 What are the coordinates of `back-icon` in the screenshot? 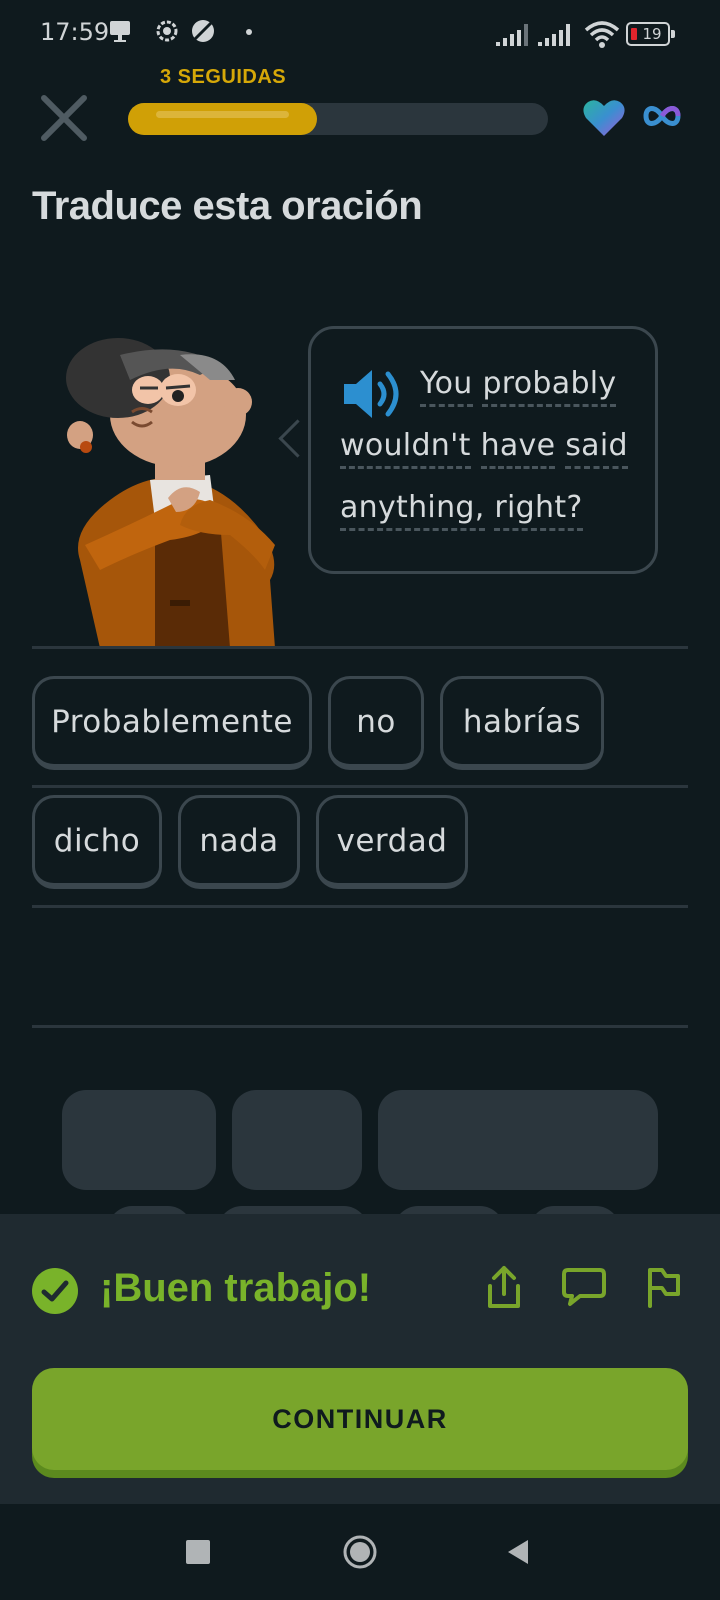 It's located at (518, 1552).